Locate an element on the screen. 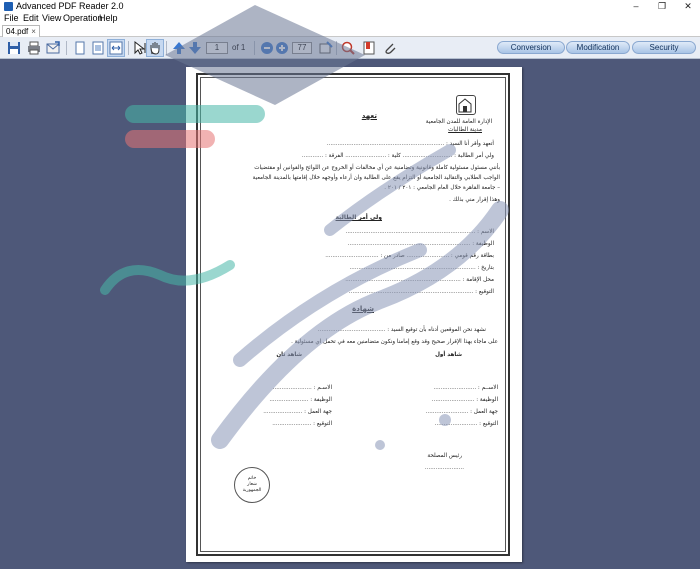  conversion-button: Conversion is located at coordinates (531, 47).